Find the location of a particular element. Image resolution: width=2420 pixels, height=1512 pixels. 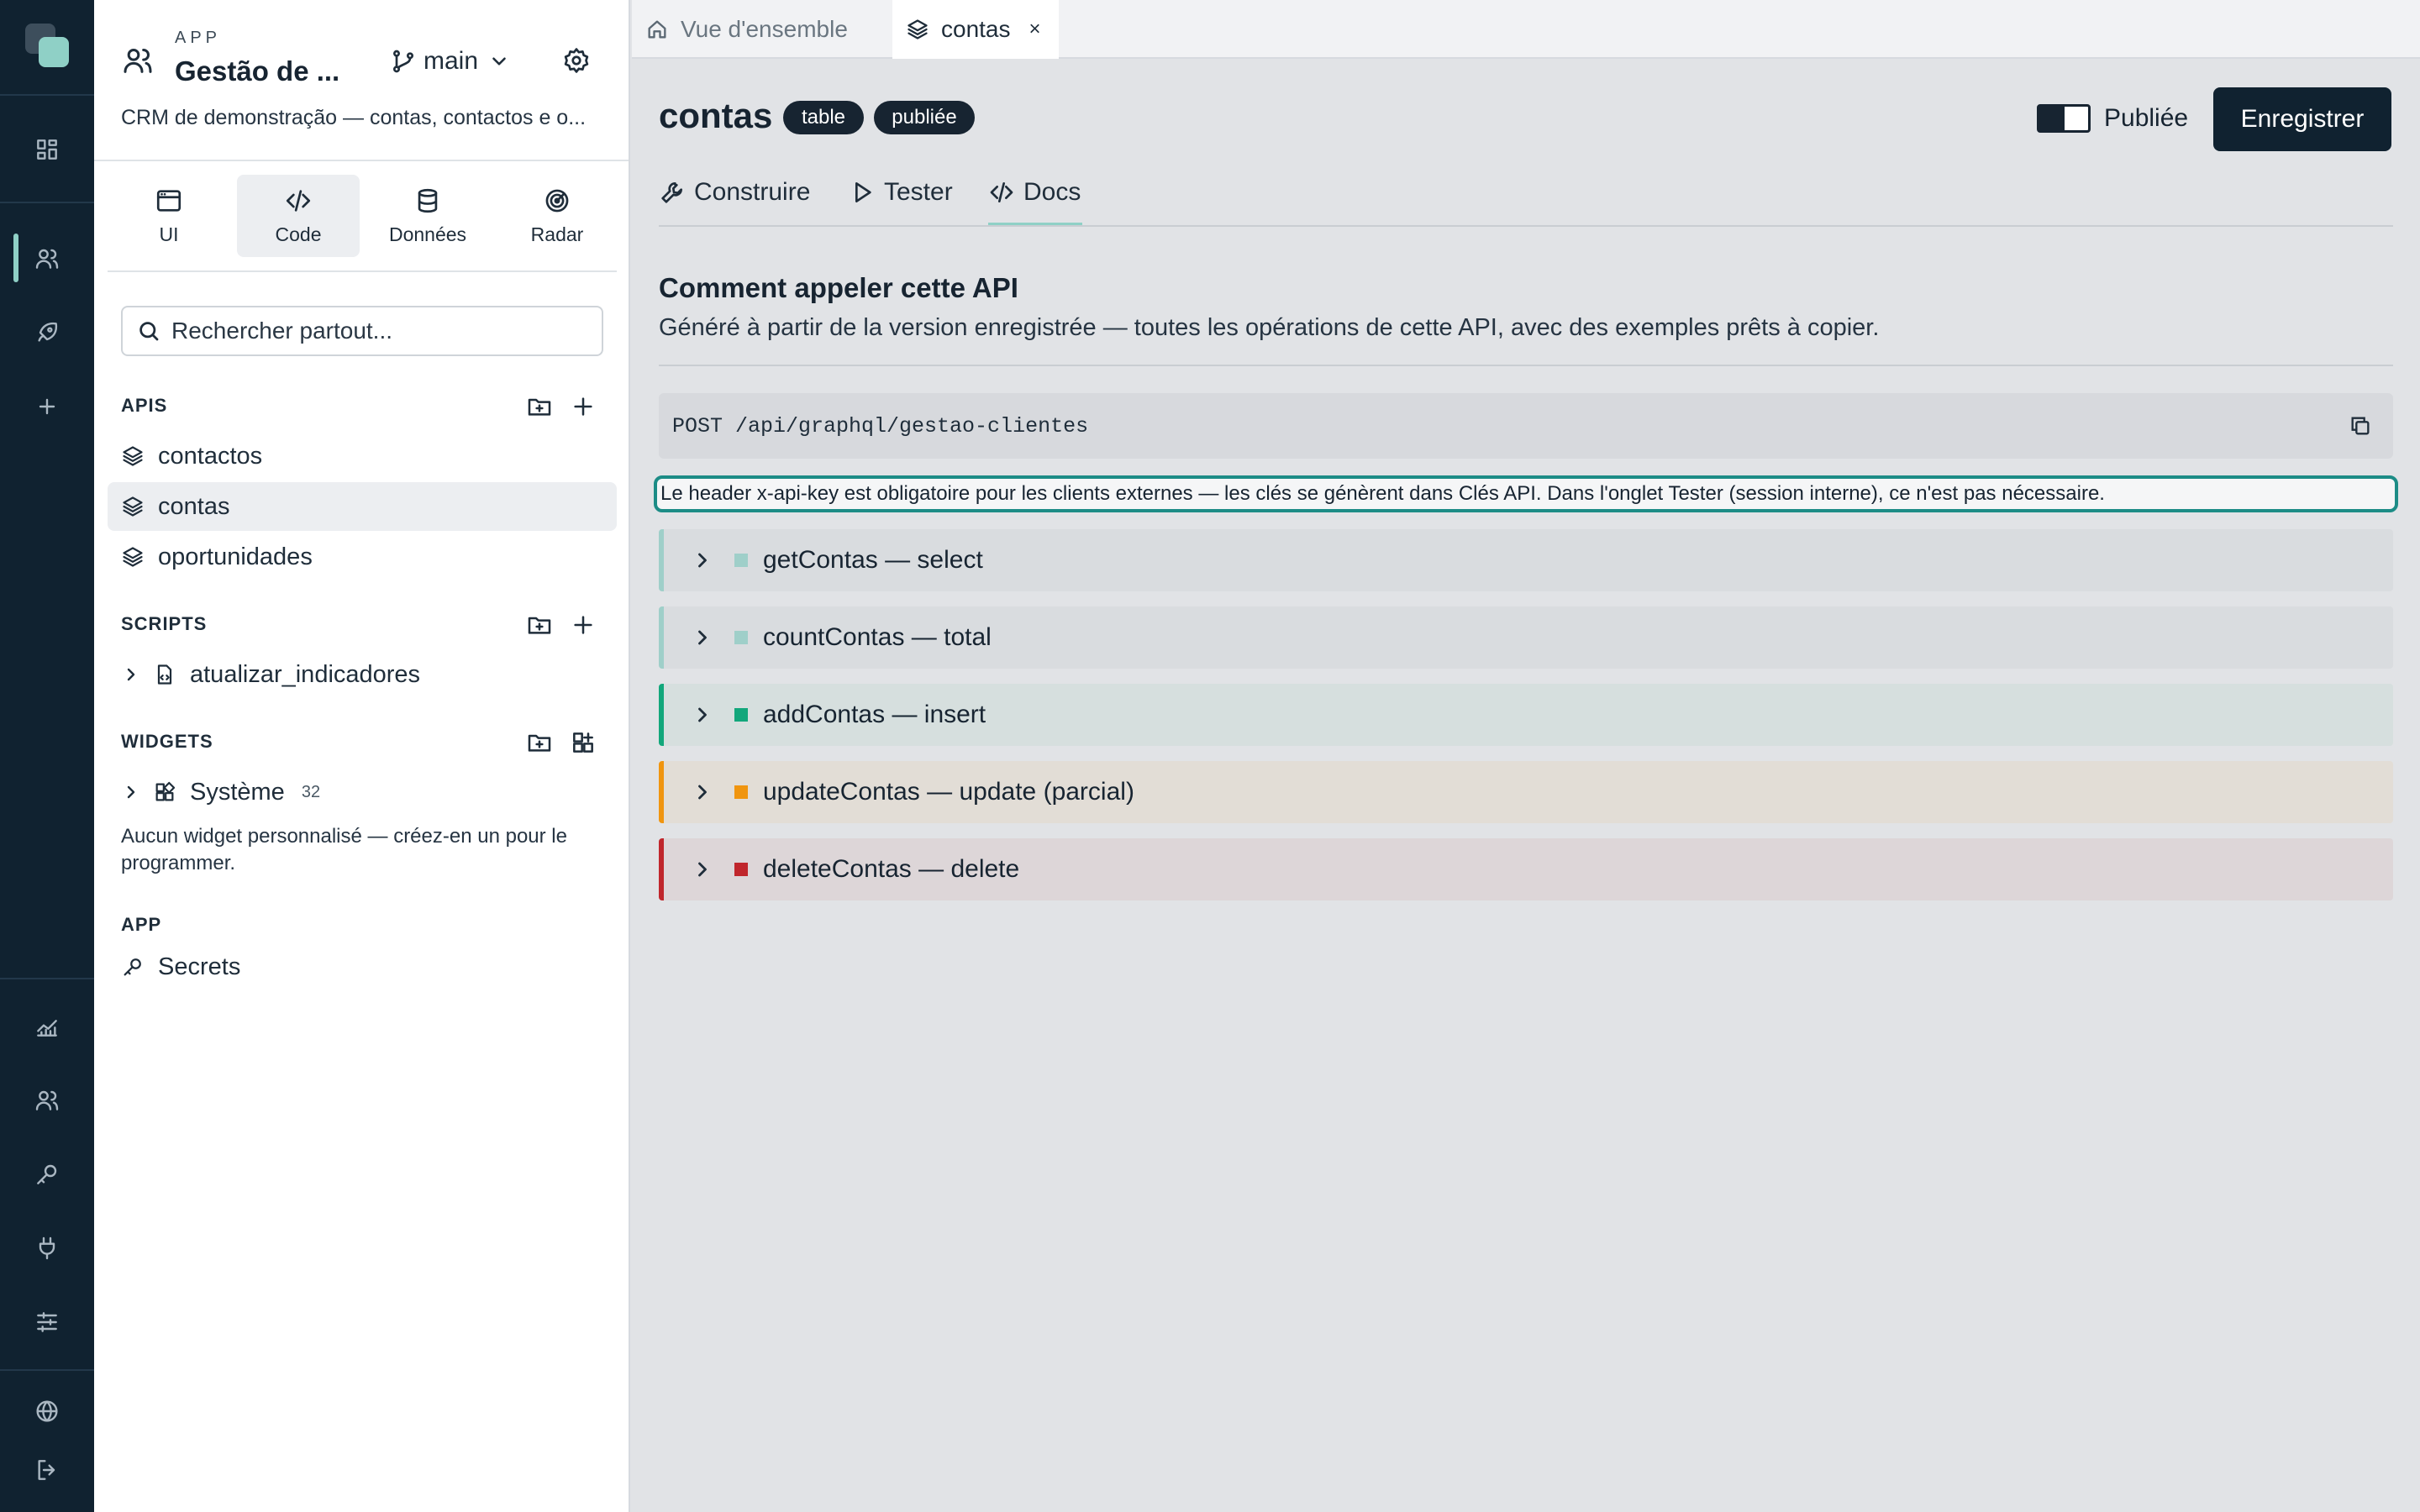

endpoint-box: POST /api/graphql/gestao-clientes is located at coordinates (1526, 426).